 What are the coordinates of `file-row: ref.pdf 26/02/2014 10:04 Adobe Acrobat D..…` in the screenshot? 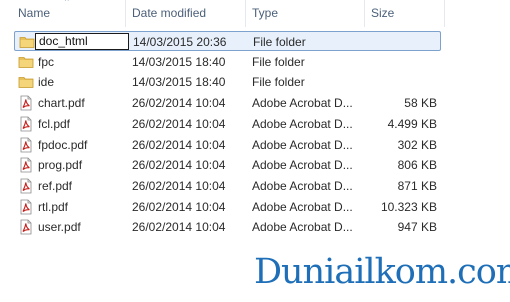 It's located at (227, 186).